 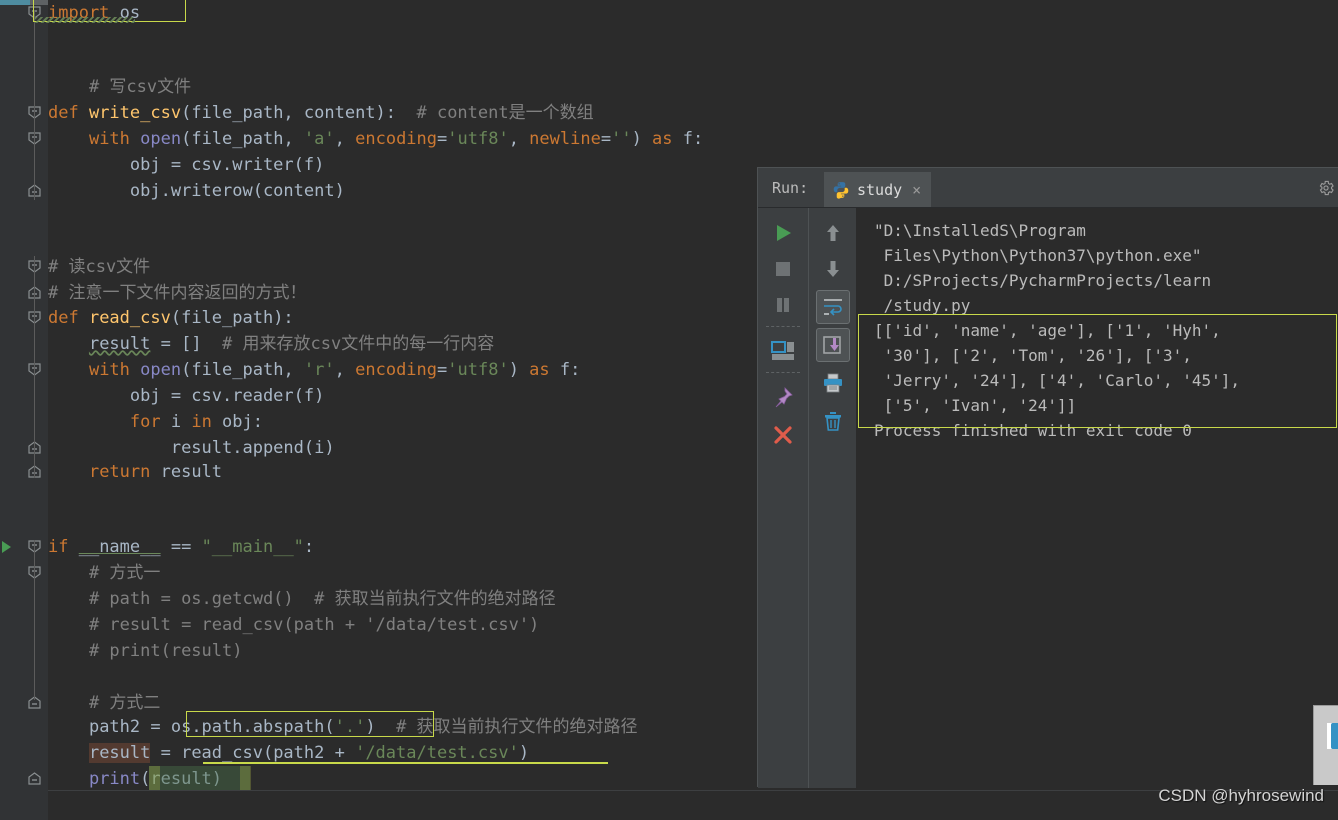 I want to click on soft-wrap-icon, so click(x=833, y=307).